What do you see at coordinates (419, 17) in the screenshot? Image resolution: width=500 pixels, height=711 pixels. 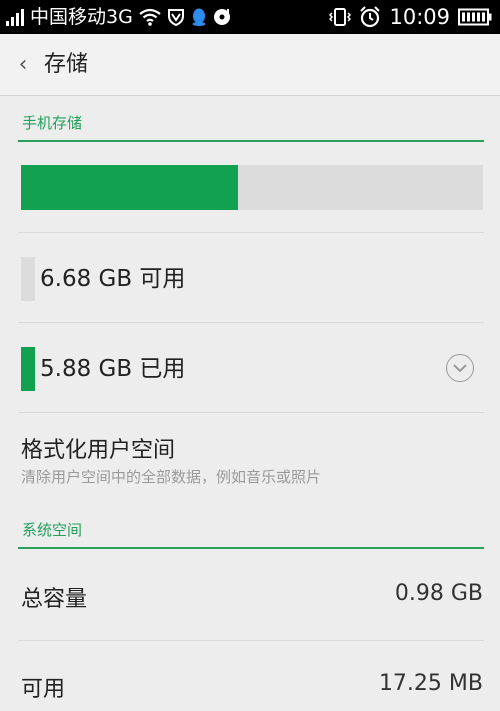 I see `clock-time: 10:09` at bounding box center [419, 17].